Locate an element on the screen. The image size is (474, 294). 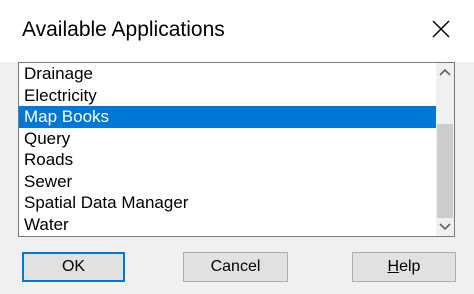
list-item: Map Books is located at coordinates (228, 117).